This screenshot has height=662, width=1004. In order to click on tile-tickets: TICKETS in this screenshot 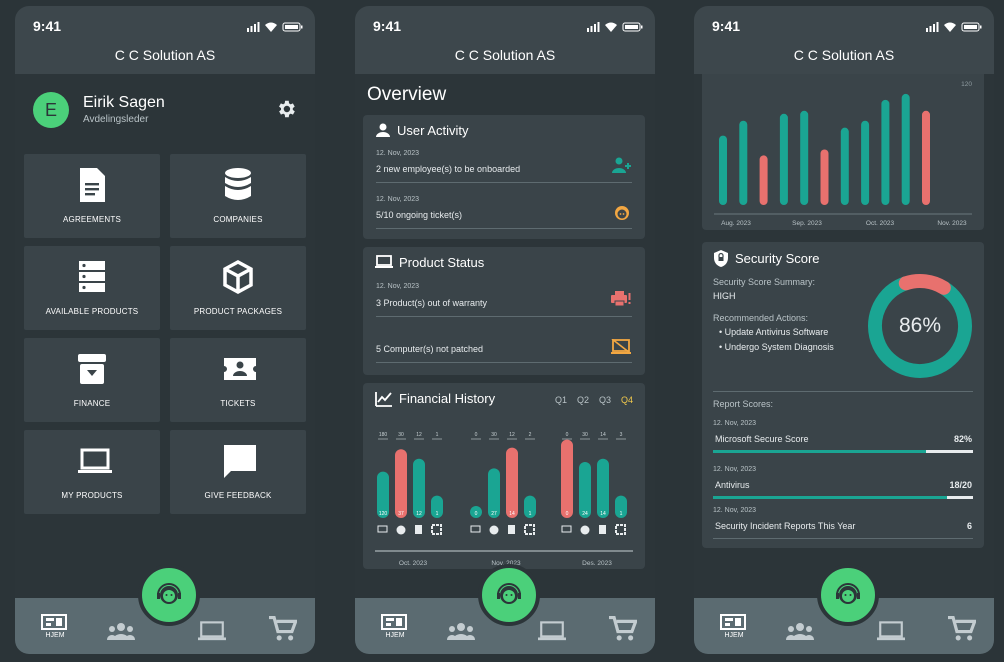, I will do `click(238, 380)`.